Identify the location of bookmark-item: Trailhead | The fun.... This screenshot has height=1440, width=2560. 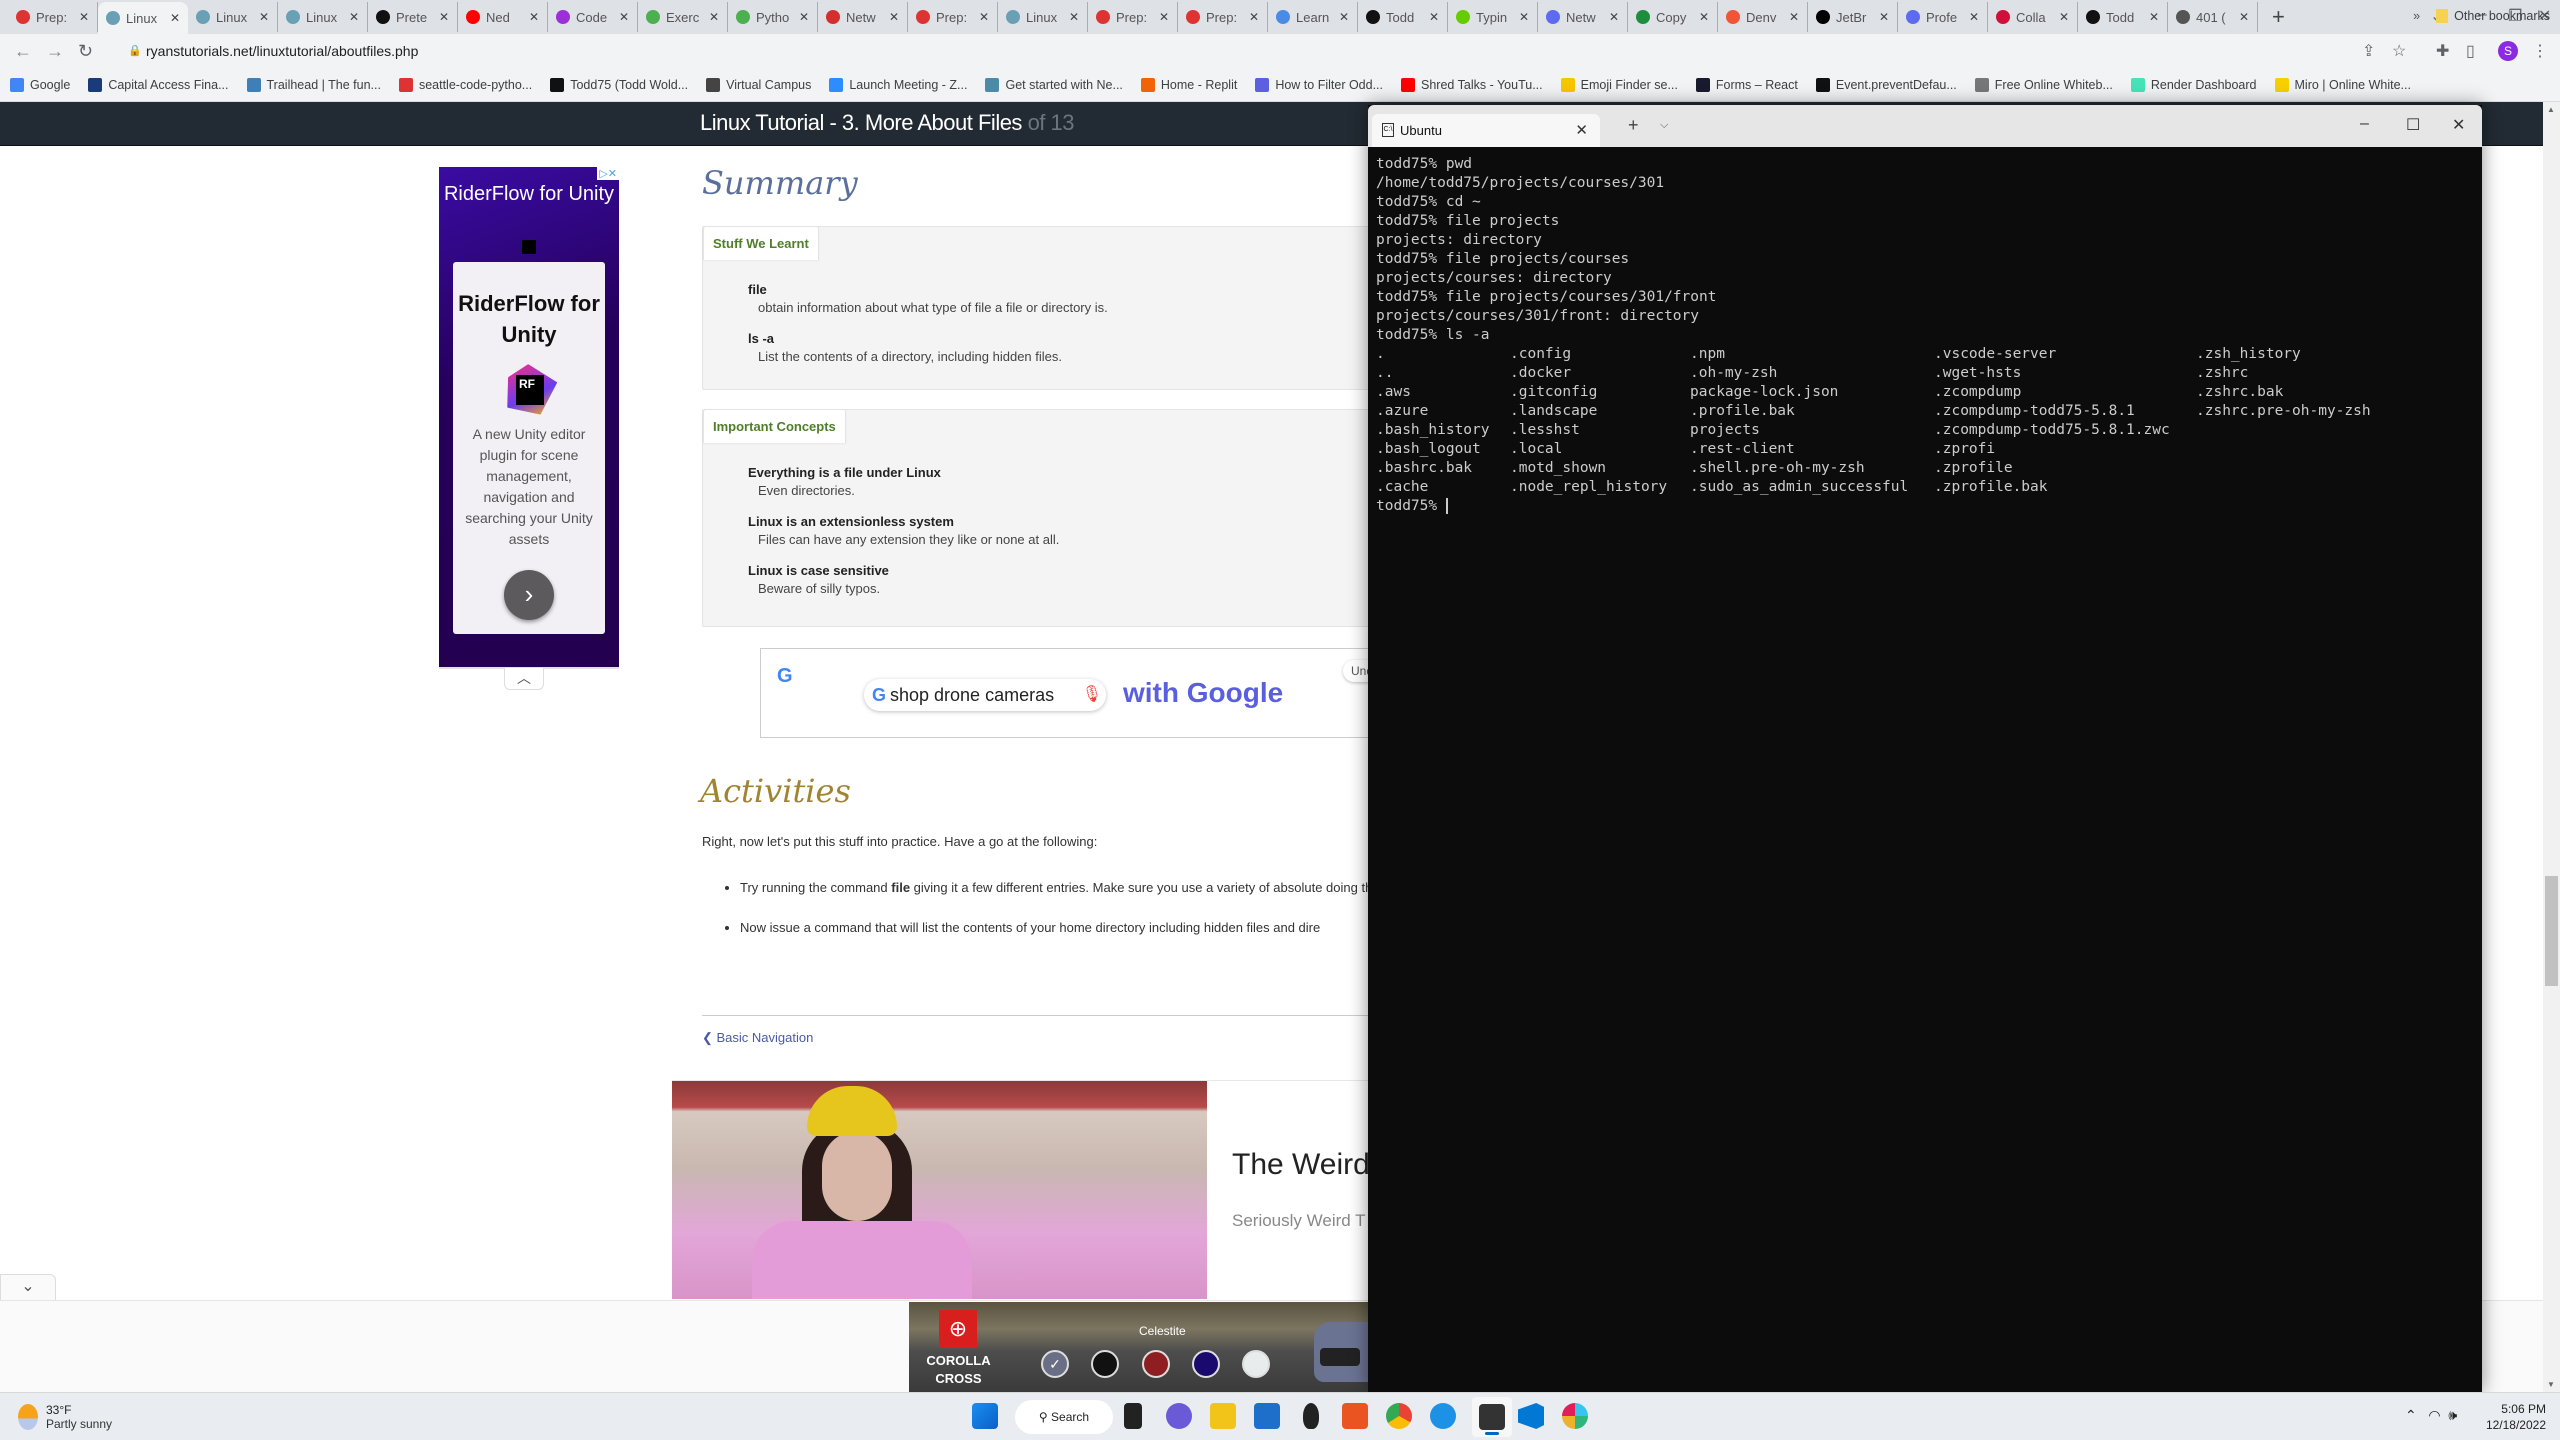
(313, 84).